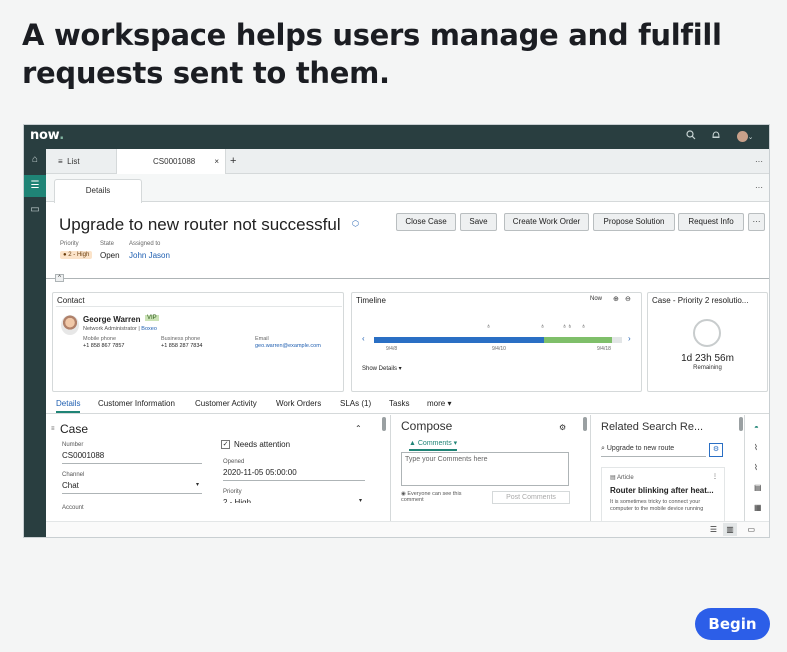  I want to click on chevron-down-icon: ⌄, so click(750, 137).